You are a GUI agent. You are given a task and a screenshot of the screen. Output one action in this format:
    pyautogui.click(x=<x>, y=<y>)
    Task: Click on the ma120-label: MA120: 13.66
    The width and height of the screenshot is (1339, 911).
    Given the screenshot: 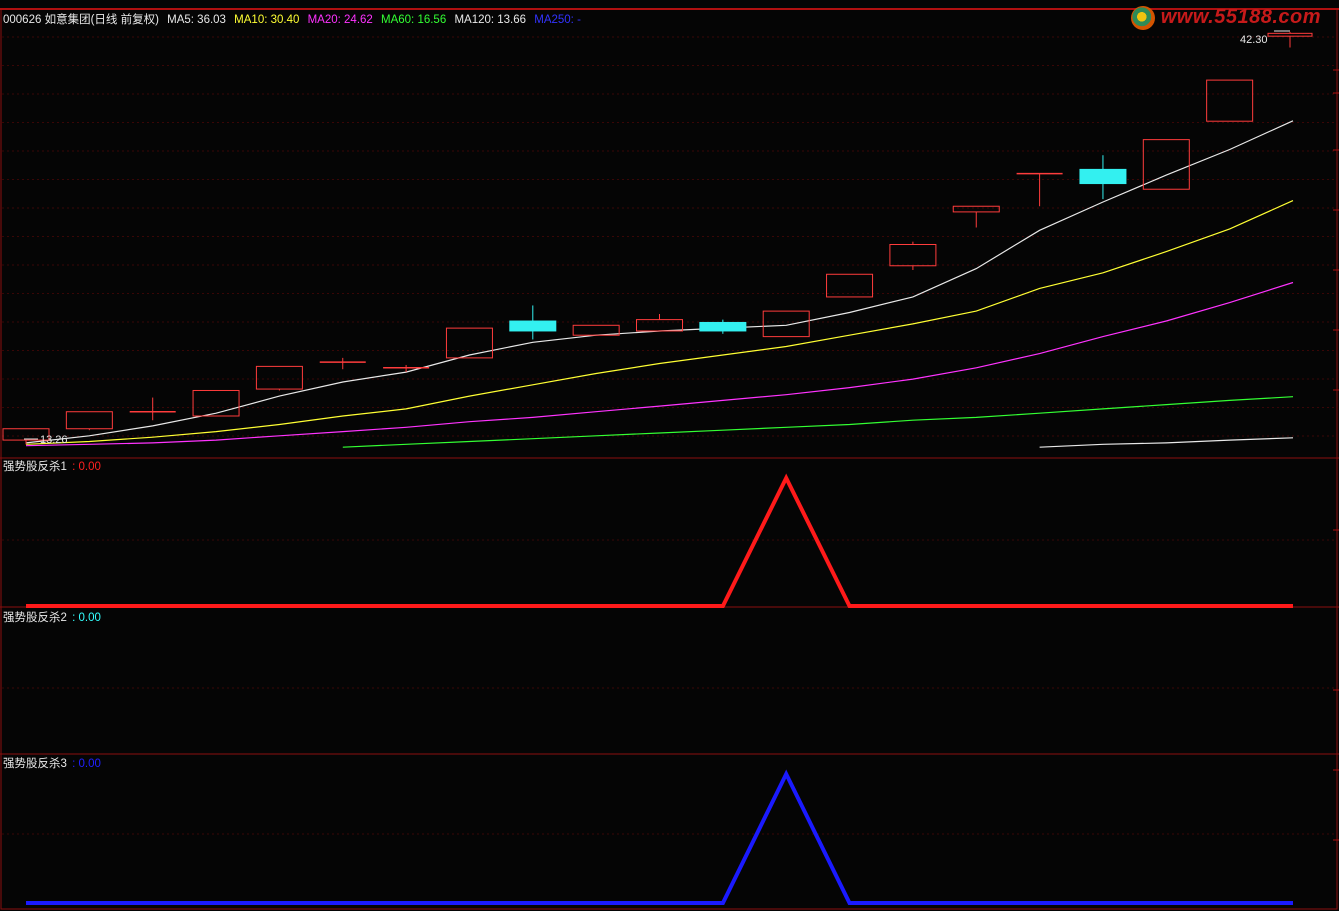 What is the action you would take?
    pyautogui.click(x=490, y=20)
    